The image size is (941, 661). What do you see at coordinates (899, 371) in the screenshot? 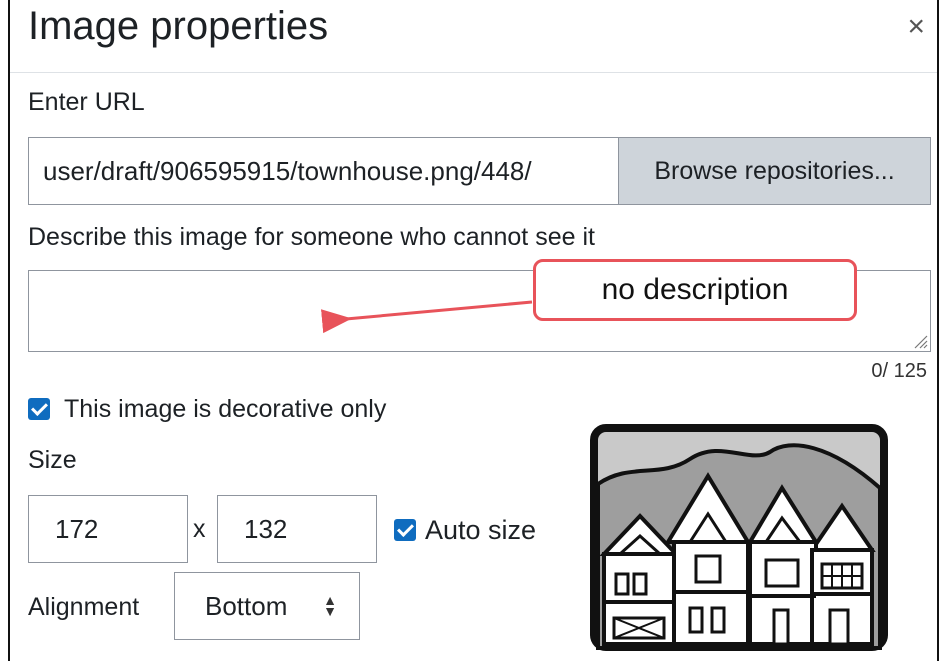
I see `character-counter: 0/ 125` at bounding box center [899, 371].